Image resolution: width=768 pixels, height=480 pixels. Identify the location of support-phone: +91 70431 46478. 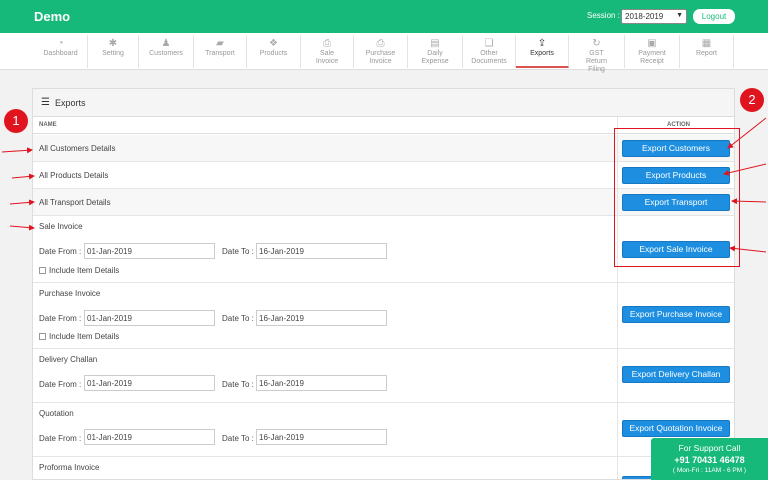
(709, 460).